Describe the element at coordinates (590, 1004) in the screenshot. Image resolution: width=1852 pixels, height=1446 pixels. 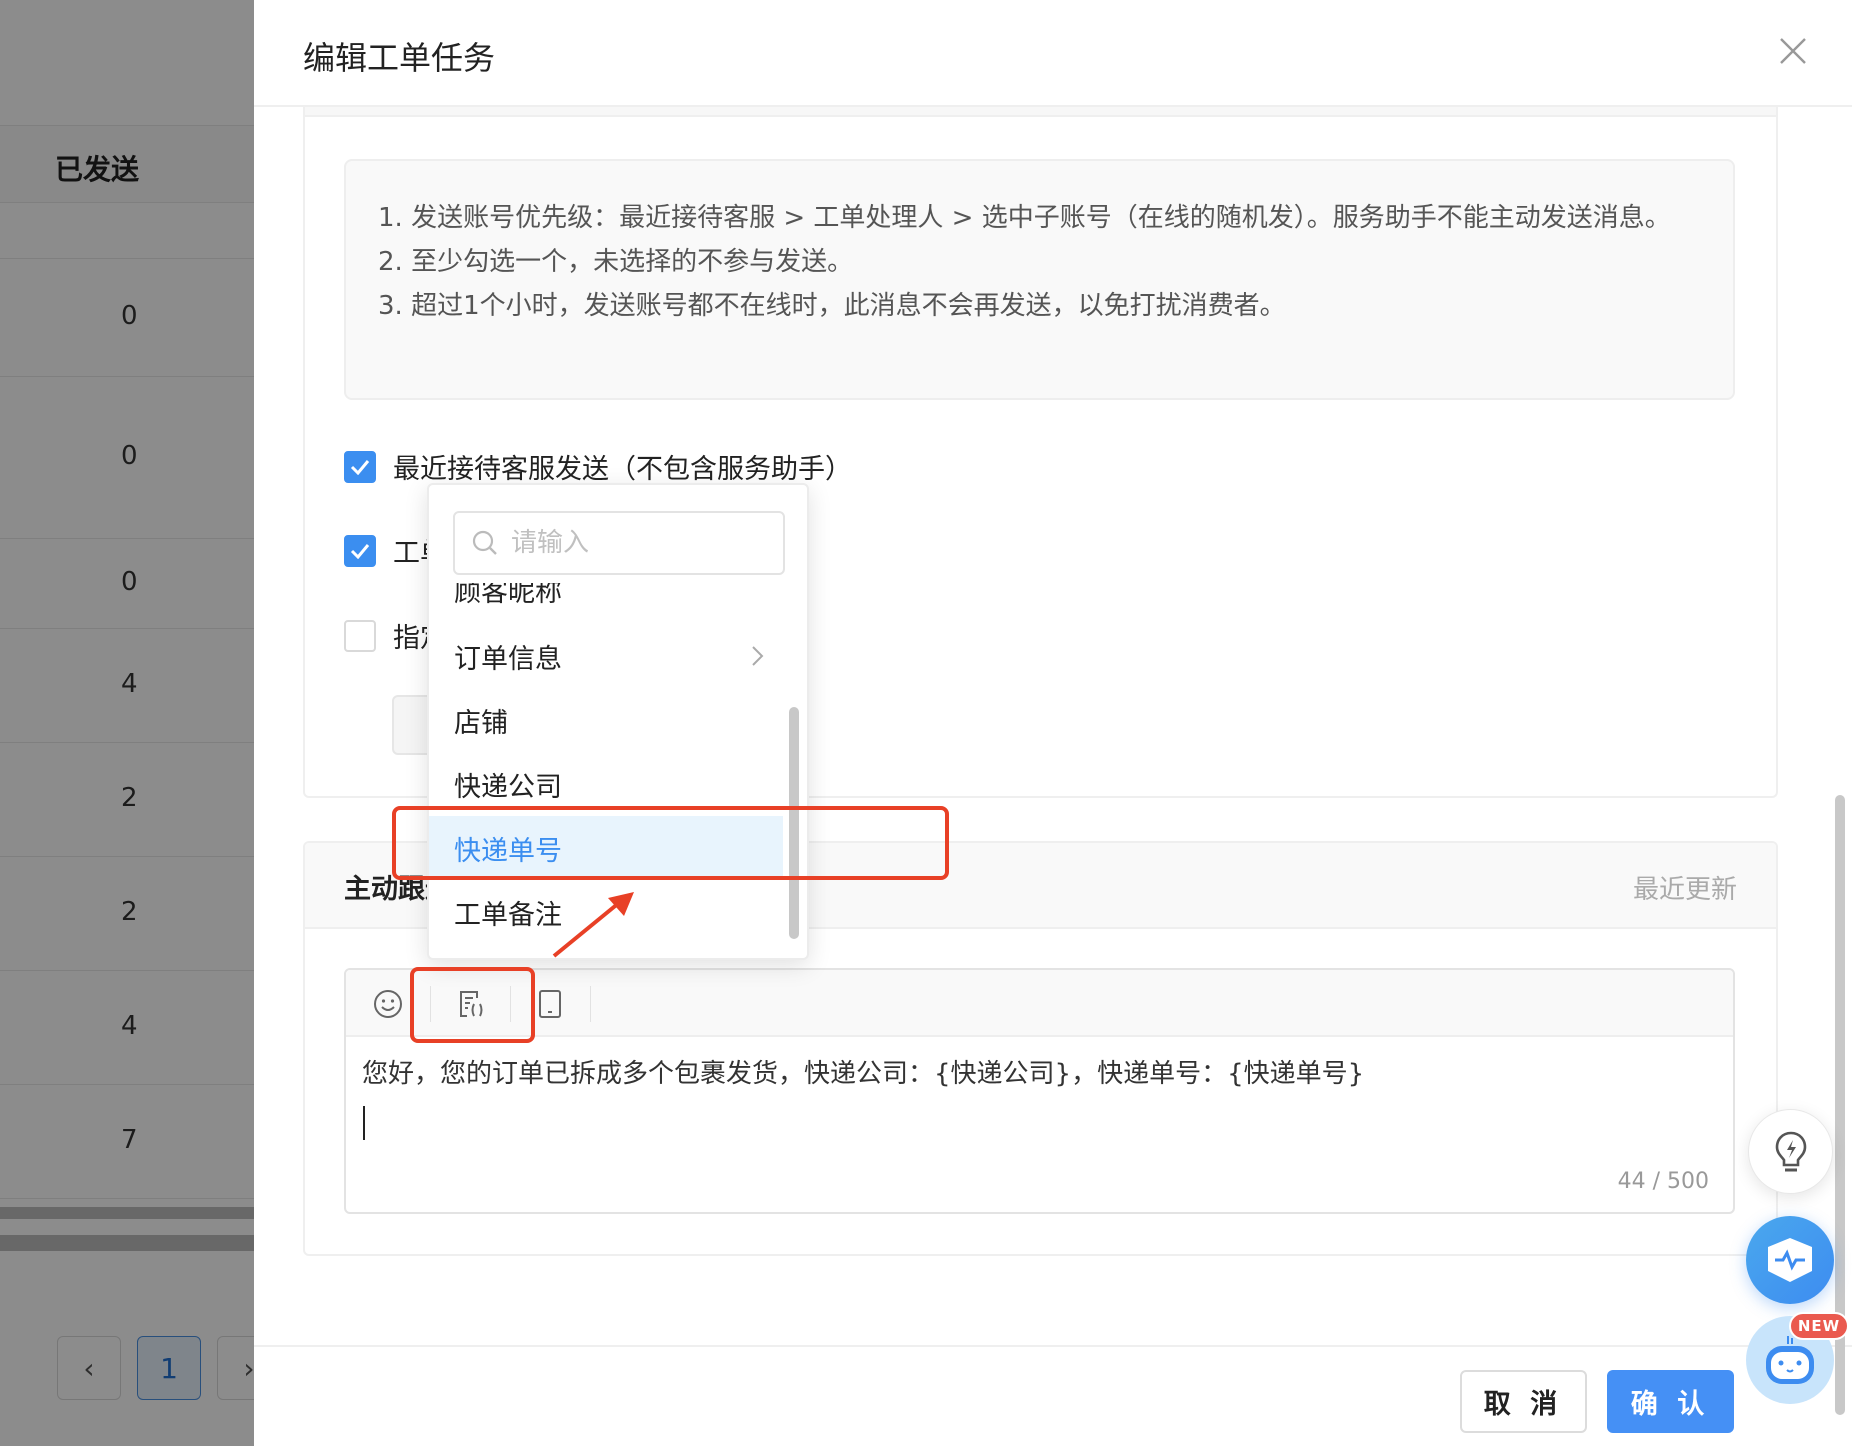
I see `toolbar-divider` at that location.